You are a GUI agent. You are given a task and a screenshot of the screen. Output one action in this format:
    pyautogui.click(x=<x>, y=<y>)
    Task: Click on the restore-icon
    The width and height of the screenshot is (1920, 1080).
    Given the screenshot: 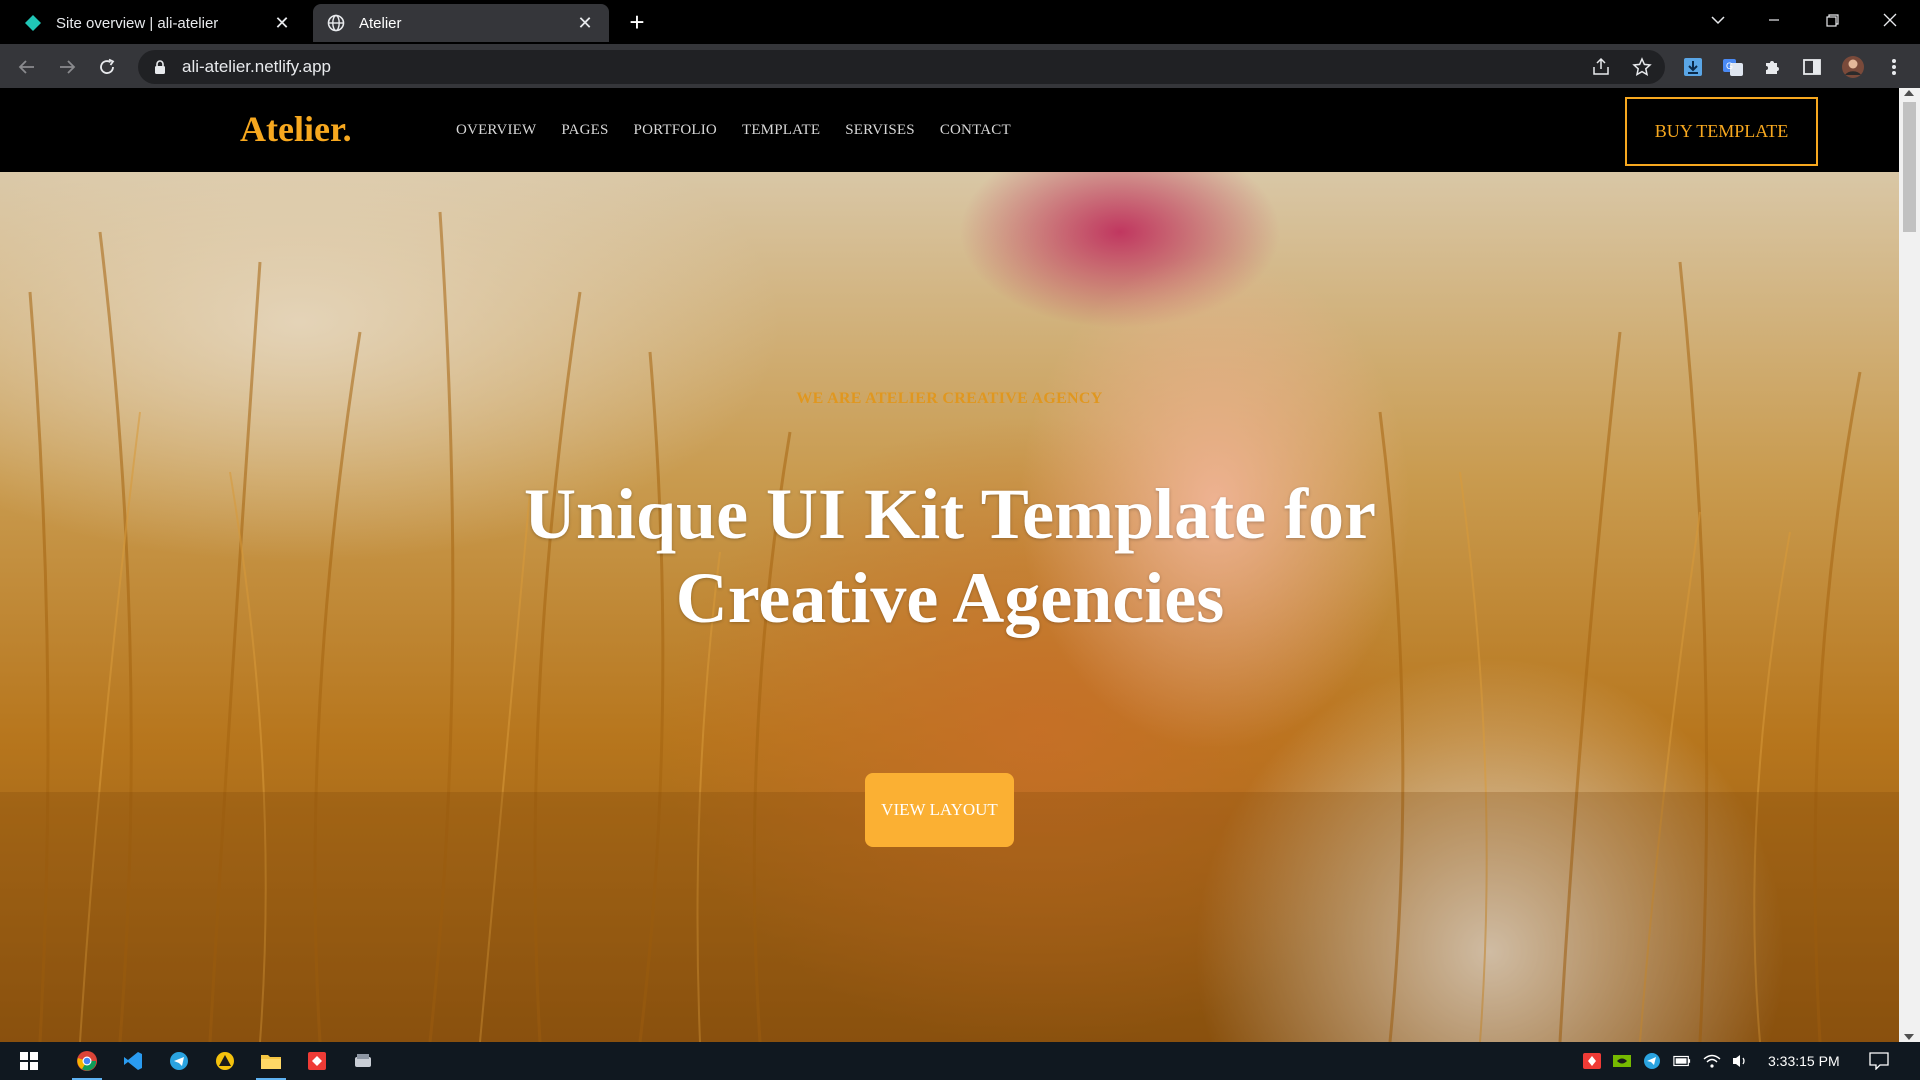 What is the action you would take?
    pyautogui.click(x=1832, y=20)
    